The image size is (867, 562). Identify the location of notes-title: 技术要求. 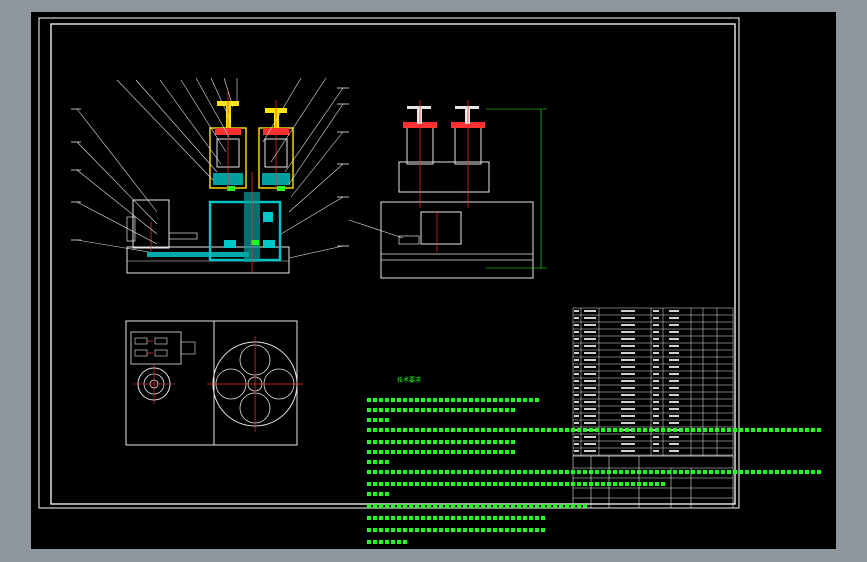
(409, 380).